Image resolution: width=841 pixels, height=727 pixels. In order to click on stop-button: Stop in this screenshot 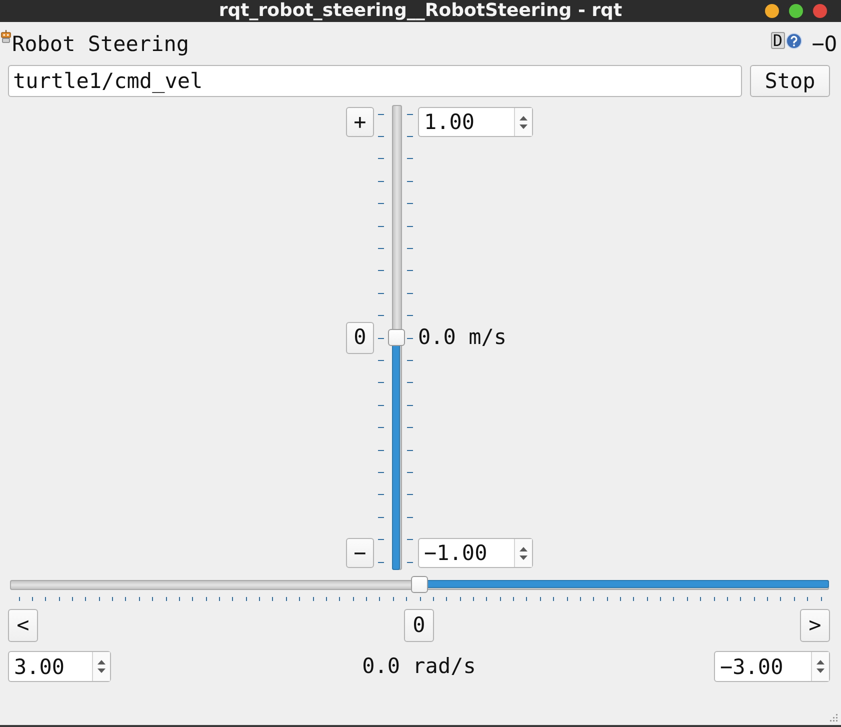, I will do `click(790, 81)`.